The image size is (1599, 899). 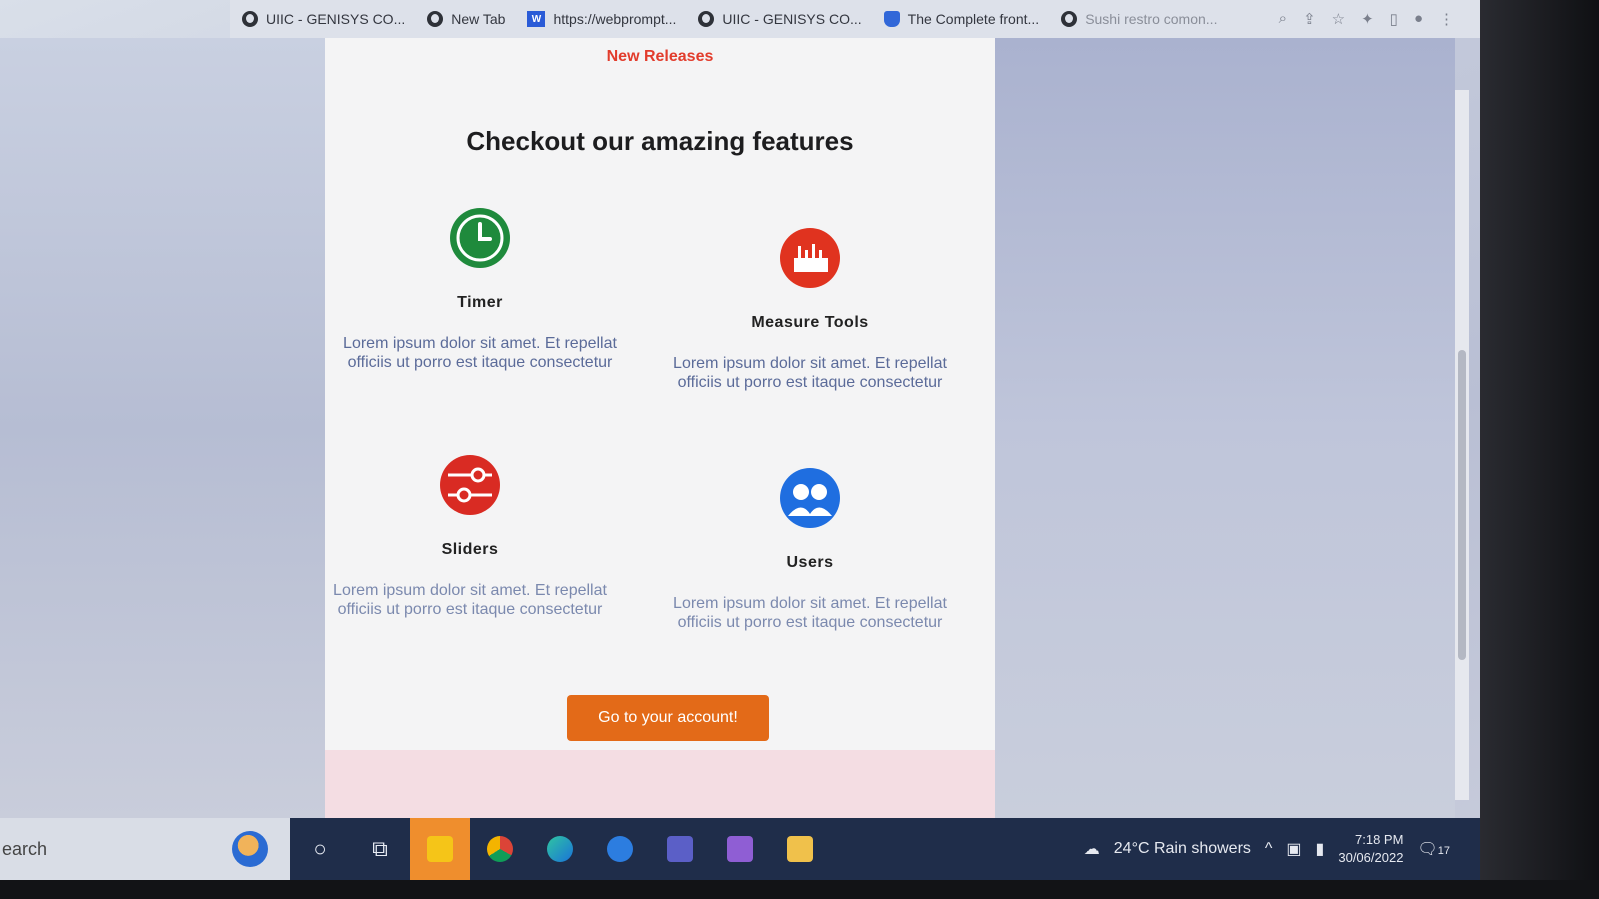 What do you see at coordinates (1309, 19) in the screenshot?
I see `share-icon: ⇪` at bounding box center [1309, 19].